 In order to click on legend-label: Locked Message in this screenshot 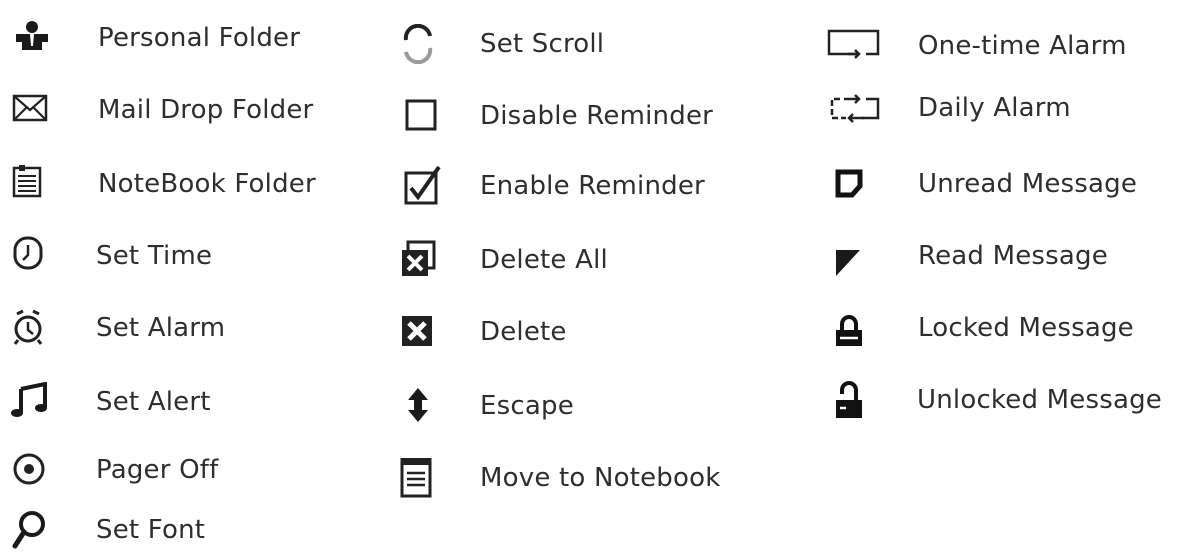, I will do `click(1026, 328)`.